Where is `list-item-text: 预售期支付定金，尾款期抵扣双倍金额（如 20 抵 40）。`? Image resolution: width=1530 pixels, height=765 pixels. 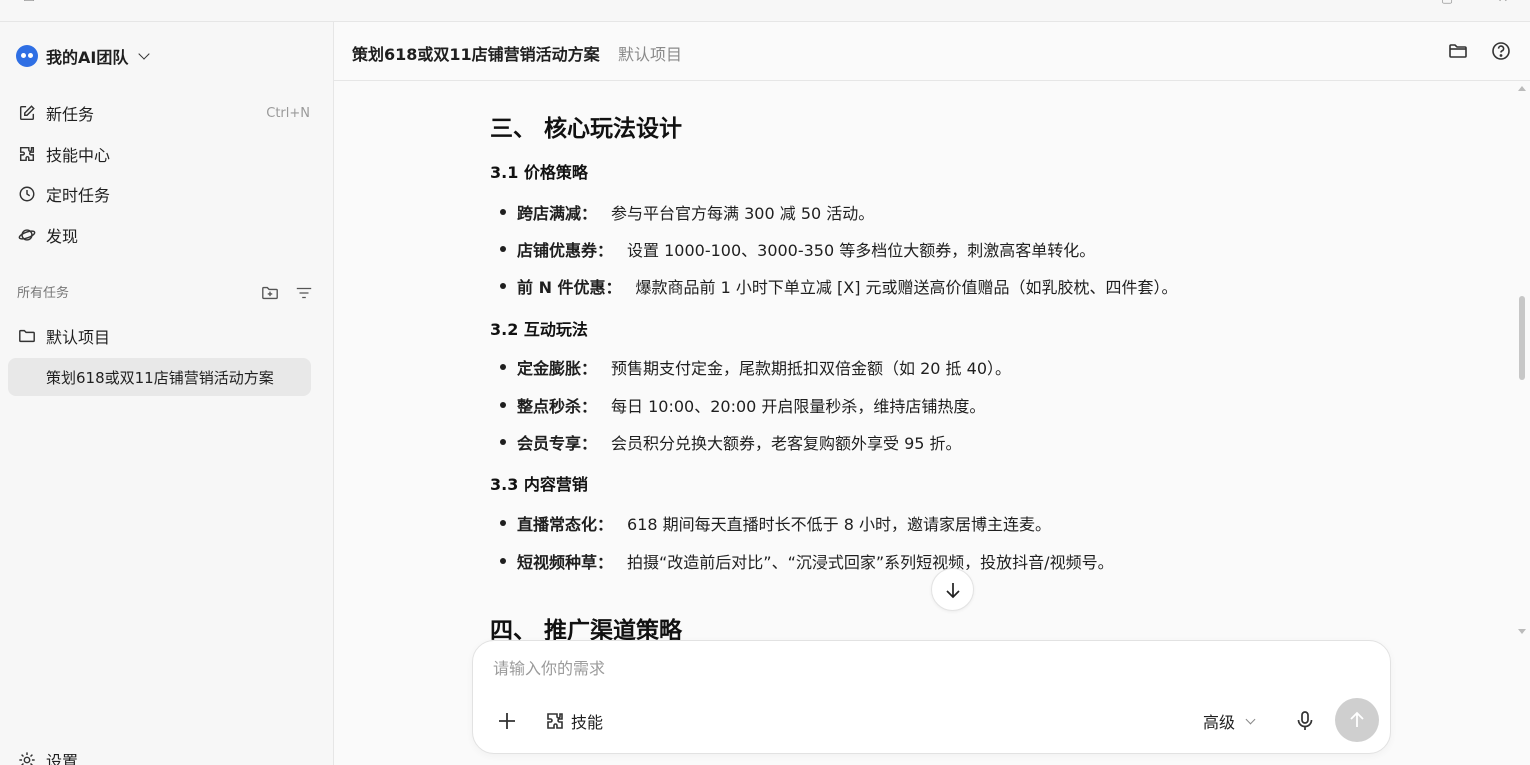 list-item-text: 预售期支付定金，尾款期抵扣双倍金额（如 20 抵 40）。 is located at coordinates (811, 368).